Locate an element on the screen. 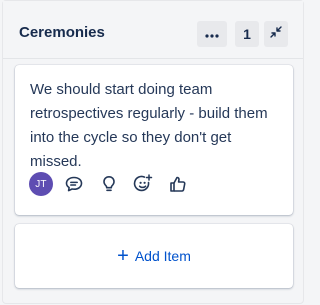  collapse-button is located at coordinates (276, 34).